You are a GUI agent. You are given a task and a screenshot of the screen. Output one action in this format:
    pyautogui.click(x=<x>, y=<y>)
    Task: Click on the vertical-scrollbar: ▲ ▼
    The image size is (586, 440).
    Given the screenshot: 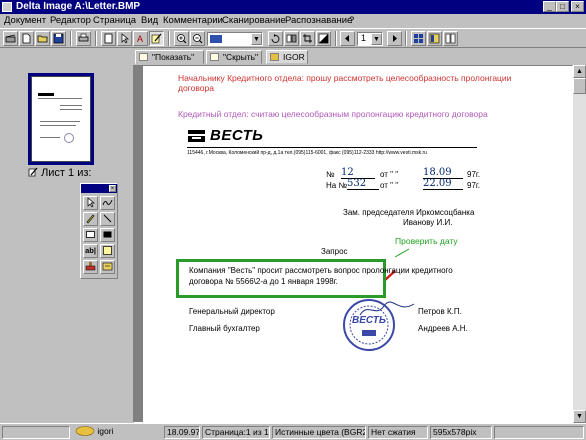 What is the action you would take?
    pyautogui.click(x=579, y=244)
    